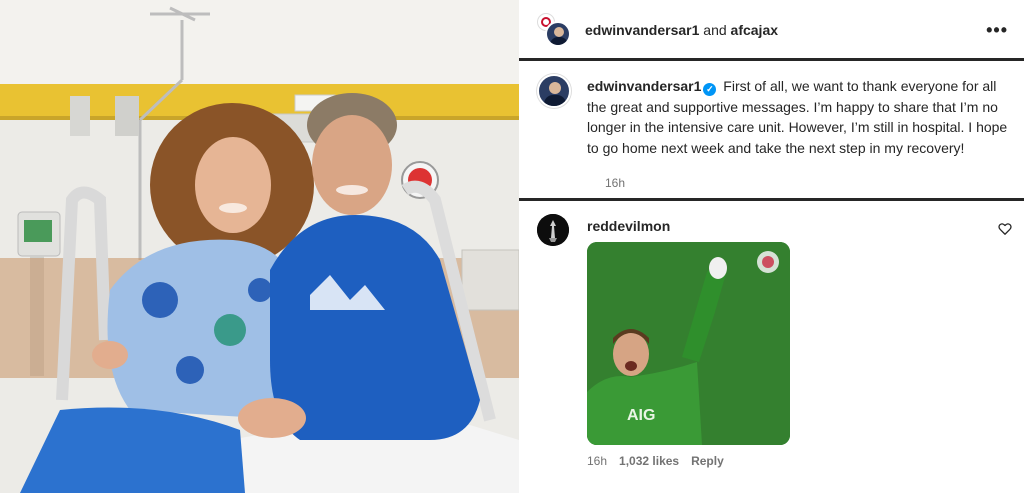  I want to click on comment-likes: 1,032 likes, so click(649, 461).